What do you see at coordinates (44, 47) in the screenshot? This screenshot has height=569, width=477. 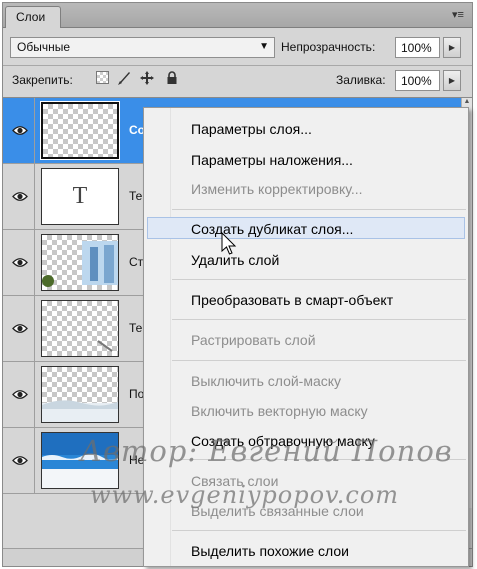 I see `blend-mode-value: Обычные` at bounding box center [44, 47].